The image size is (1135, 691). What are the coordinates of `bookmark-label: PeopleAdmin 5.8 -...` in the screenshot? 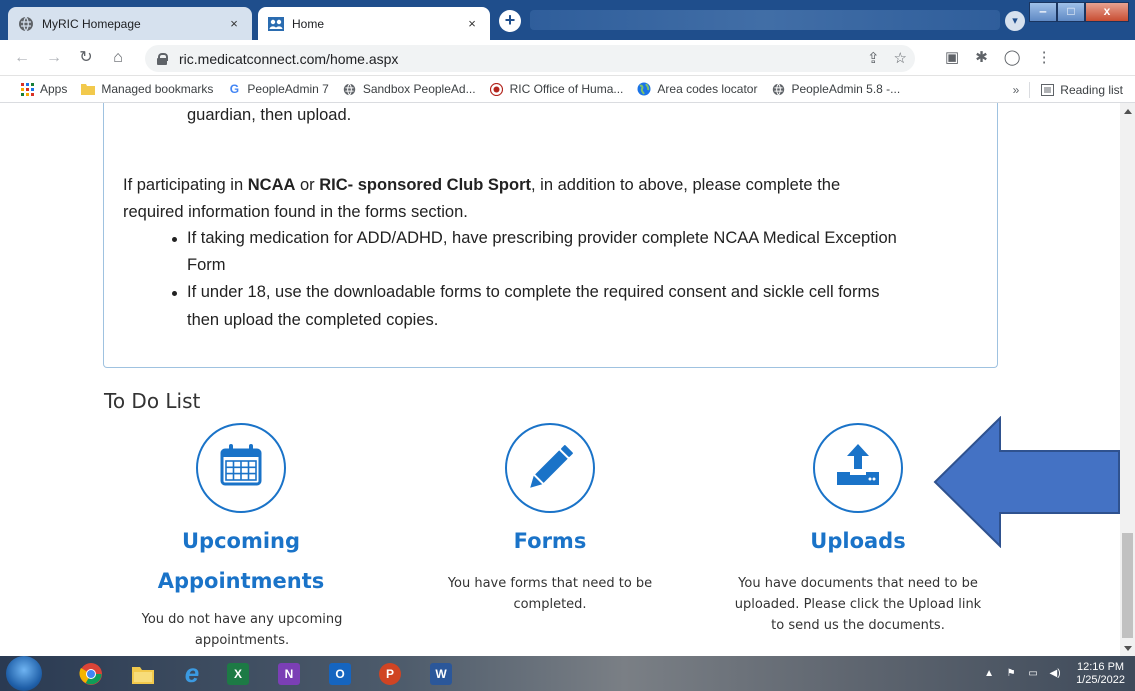 It's located at (846, 89).